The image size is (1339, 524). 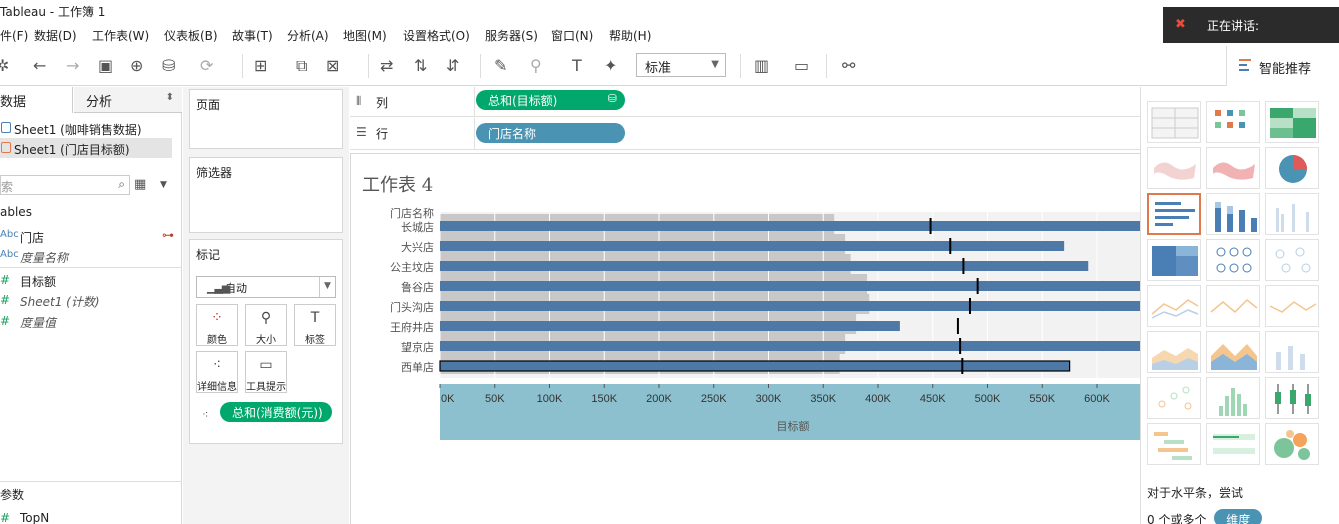 What do you see at coordinates (572, 35) in the screenshot?
I see `menu-window: 窗口(N)` at bounding box center [572, 35].